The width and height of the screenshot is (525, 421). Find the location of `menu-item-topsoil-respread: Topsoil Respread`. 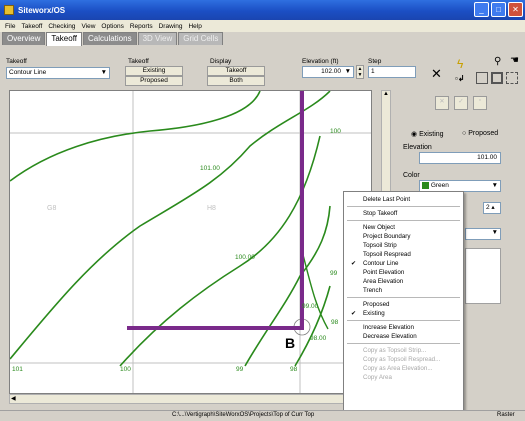

menu-item-topsoil-respread: Topsoil Respread is located at coordinates (403, 254).